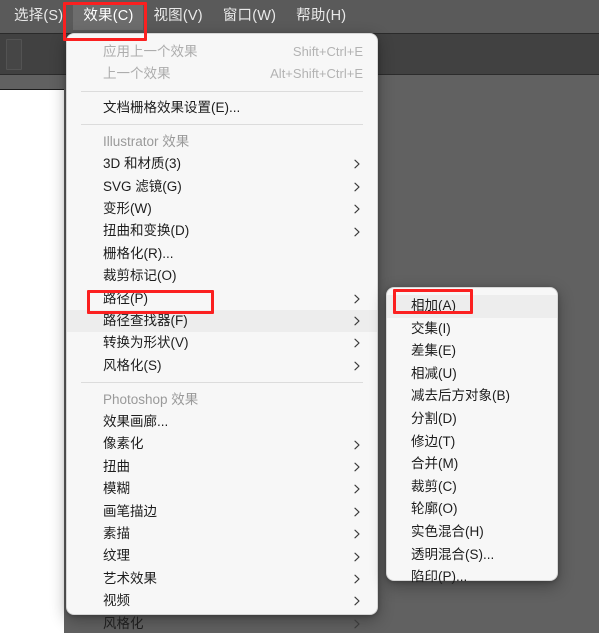  What do you see at coordinates (249, 16) in the screenshot?
I see `menubar-item: 窗口(W)` at bounding box center [249, 16].